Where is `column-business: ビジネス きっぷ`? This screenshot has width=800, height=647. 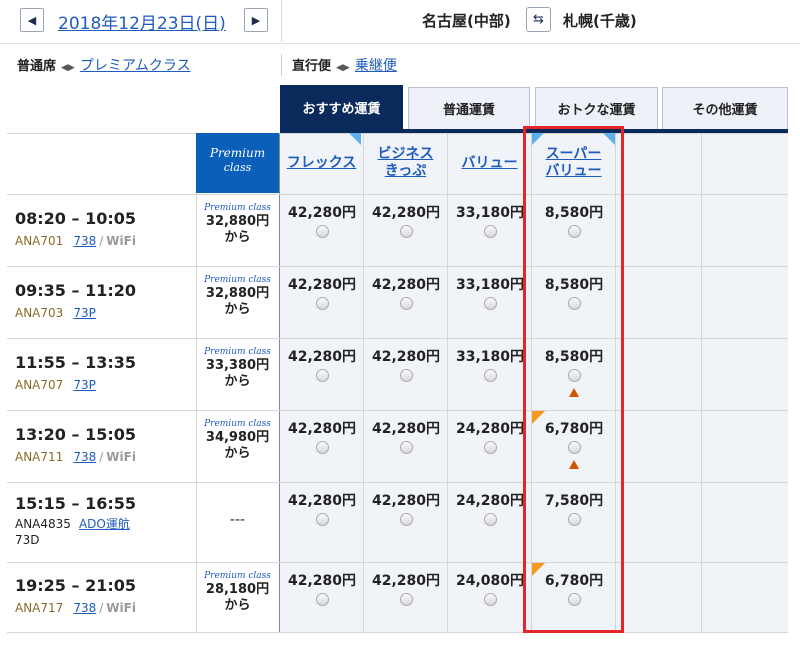 column-business: ビジネス きっぷ is located at coordinates (405, 163).